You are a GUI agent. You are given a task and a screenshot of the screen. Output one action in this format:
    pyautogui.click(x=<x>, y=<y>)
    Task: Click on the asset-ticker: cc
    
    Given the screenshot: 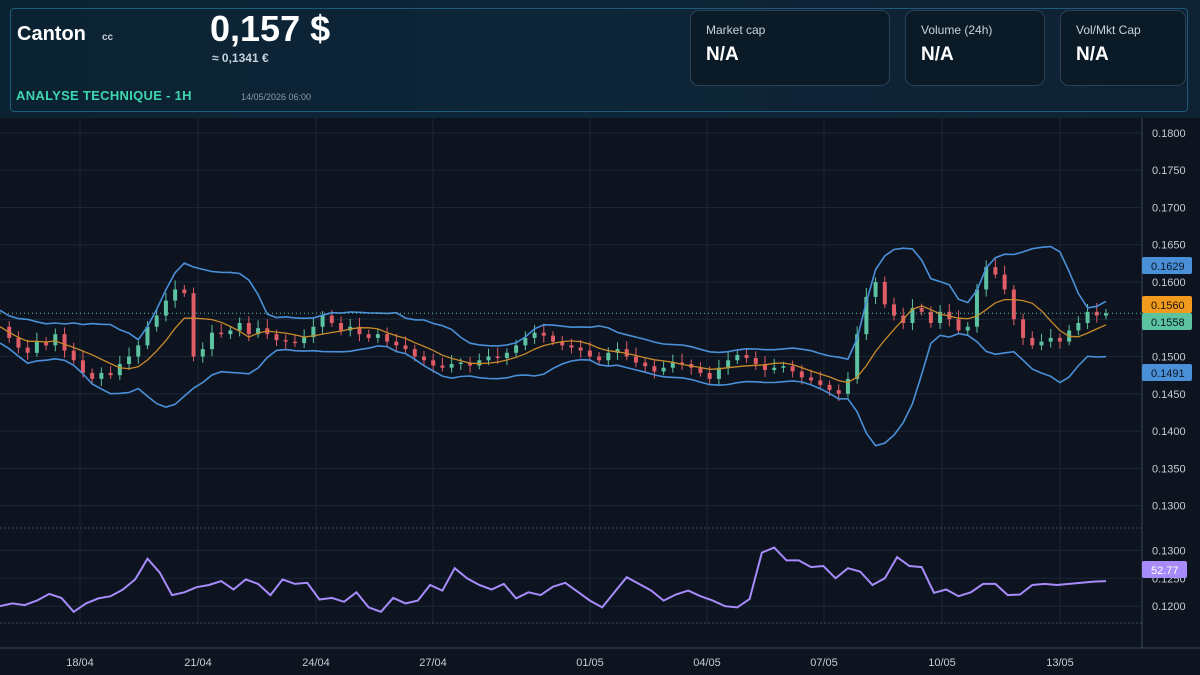 What is the action you would take?
    pyautogui.click(x=108, y=37)
    